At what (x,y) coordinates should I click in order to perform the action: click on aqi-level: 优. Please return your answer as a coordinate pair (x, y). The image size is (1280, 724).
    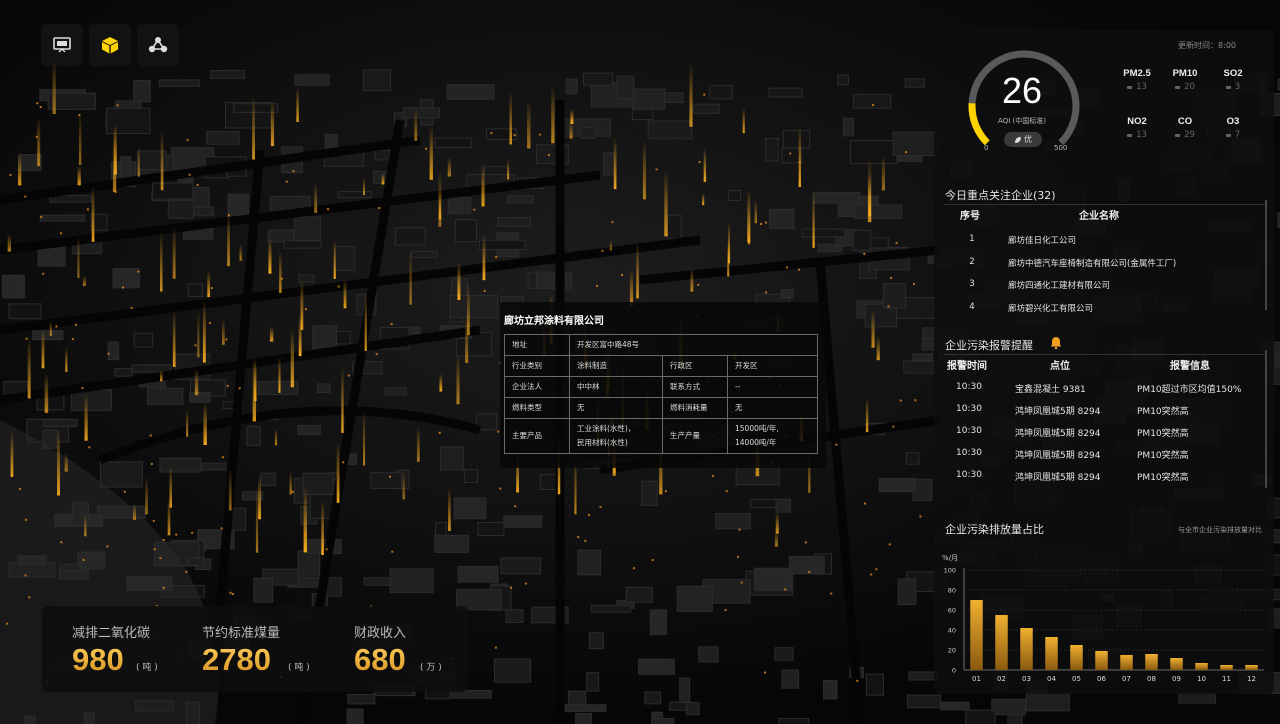
    Looking at the image, I should click on (1028, 139).